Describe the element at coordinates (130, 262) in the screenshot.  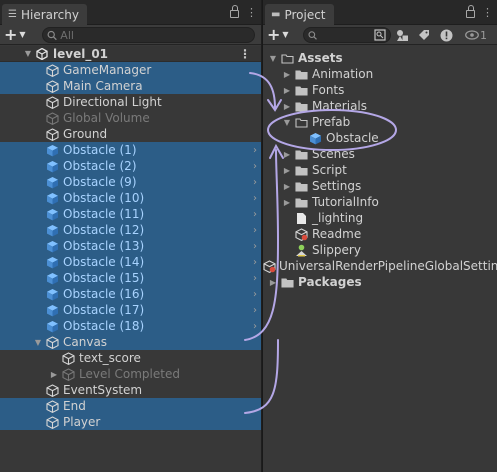
I see `hierarchy-item: Obstacle (14) ›` at that location.